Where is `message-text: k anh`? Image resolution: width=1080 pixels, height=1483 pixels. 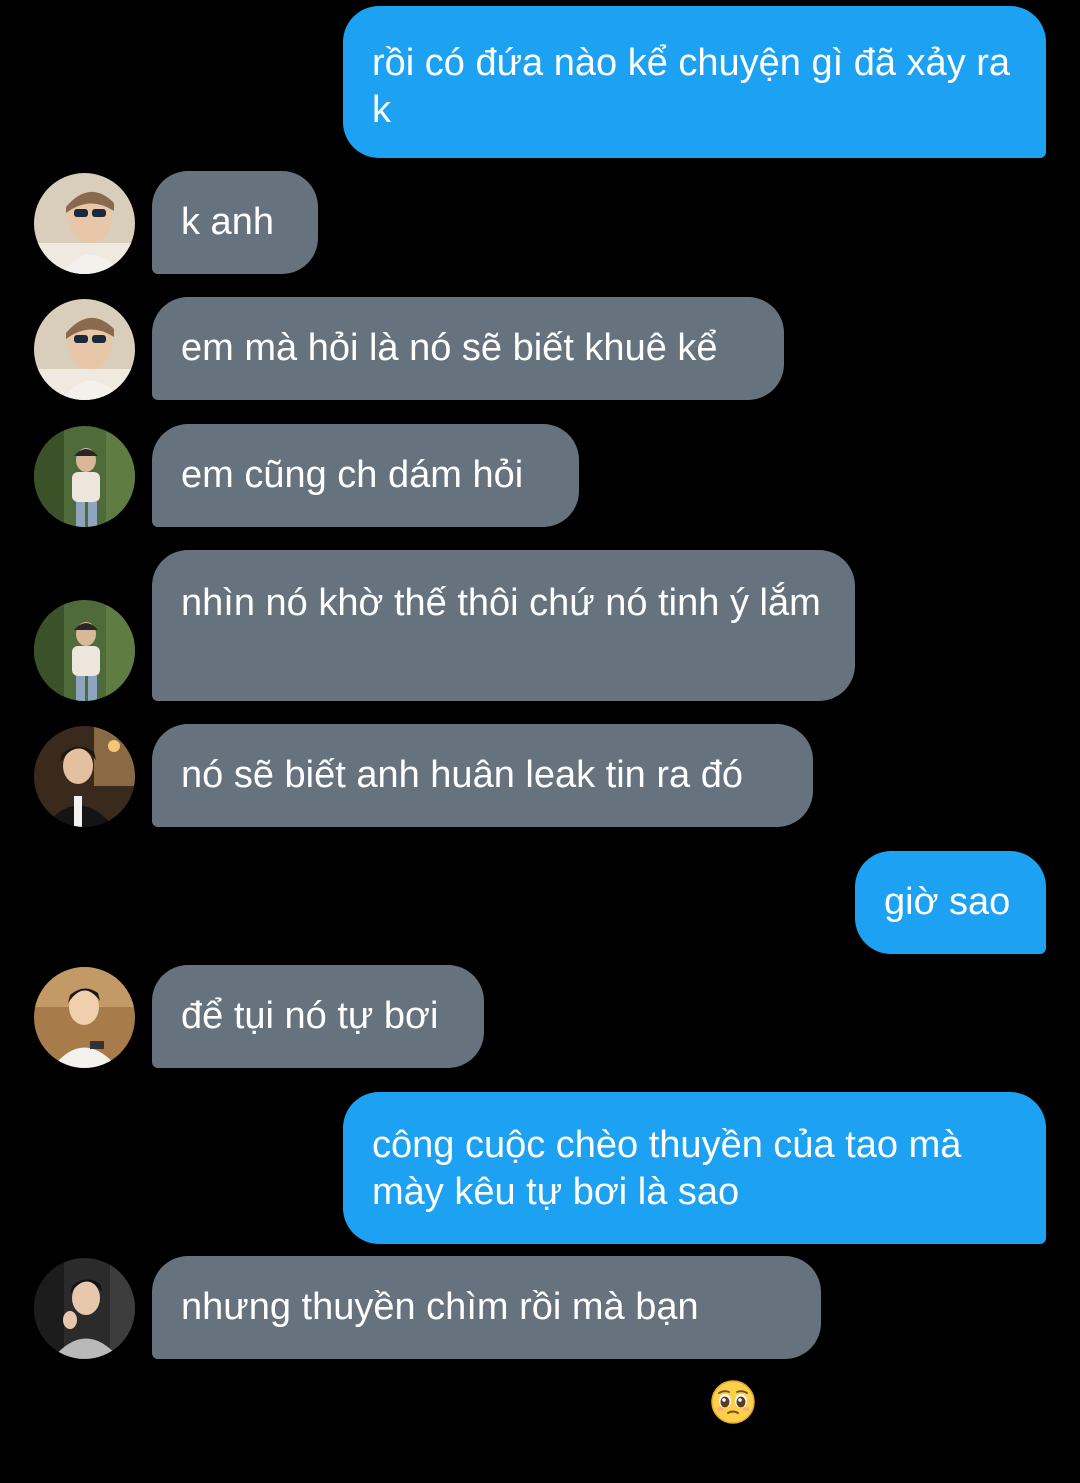 message-text: k anh is located at coordinates (227, 222).